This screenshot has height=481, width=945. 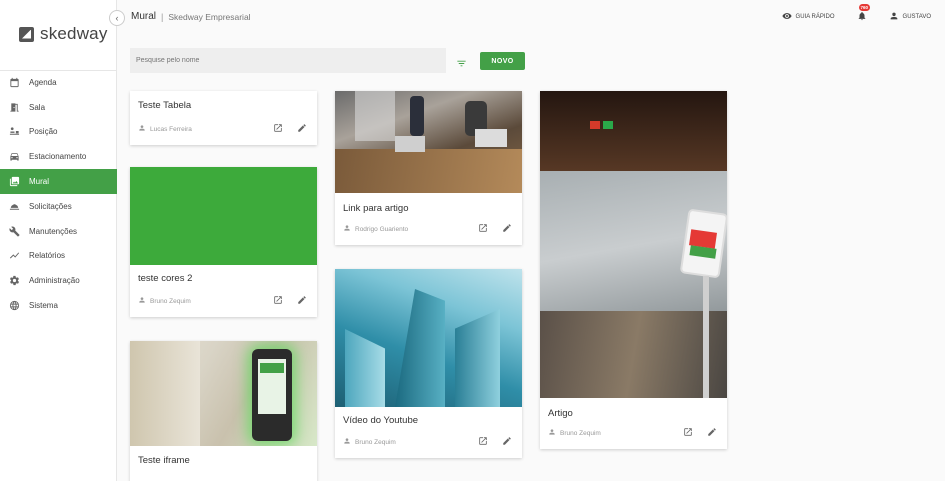 I want to click on sidebar-item-relatorios: Relatórios, so click(x=58, y=256).